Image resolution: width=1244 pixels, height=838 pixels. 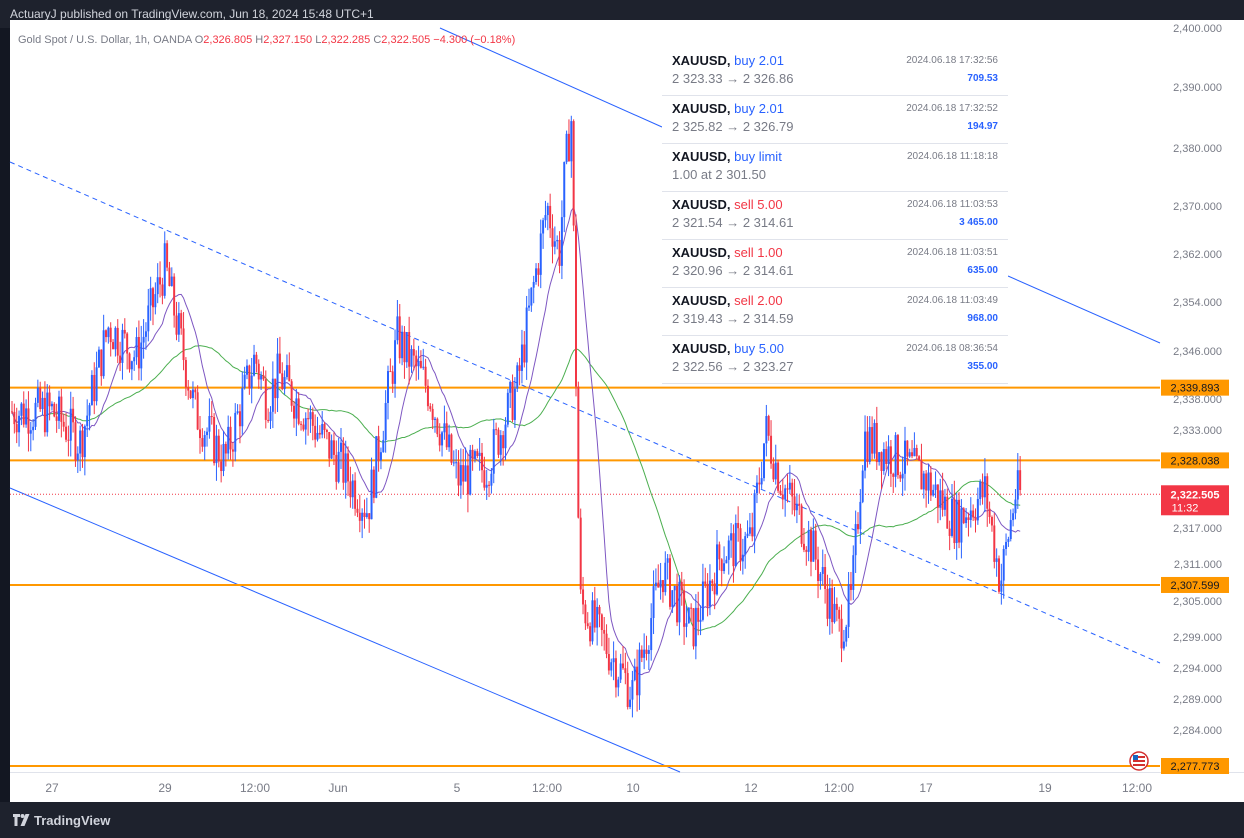 What do you see at coordinates (165, 788) in the screenshot?
I see `x-tick-label: 29` at bounding box center [165, 788].